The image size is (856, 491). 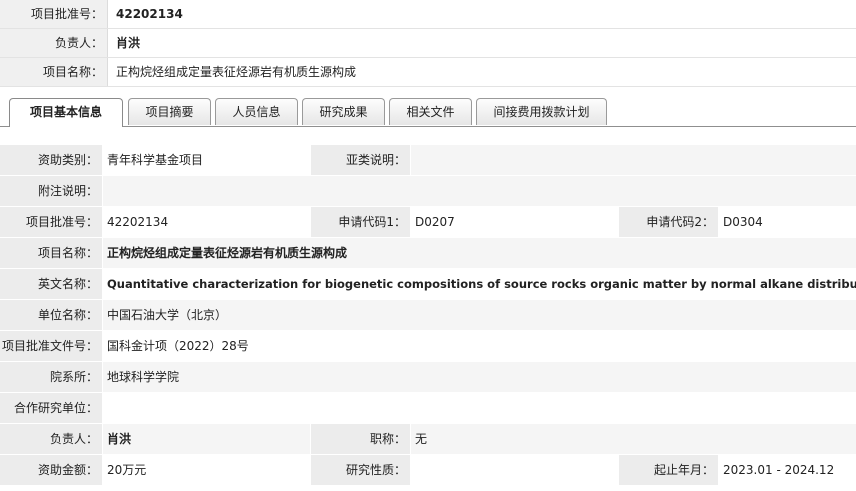 I want to click on detail-row: 资助金额： 20万元 研究性质： 起止年月： 2023.01 - 2024.12, so click(x=428, y=470).